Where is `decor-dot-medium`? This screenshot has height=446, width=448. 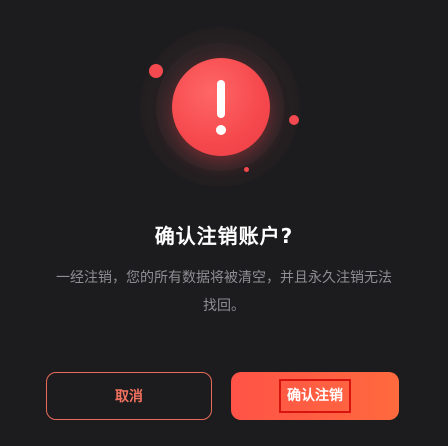 decor-dot-medium is located at coordinates (294, 120).